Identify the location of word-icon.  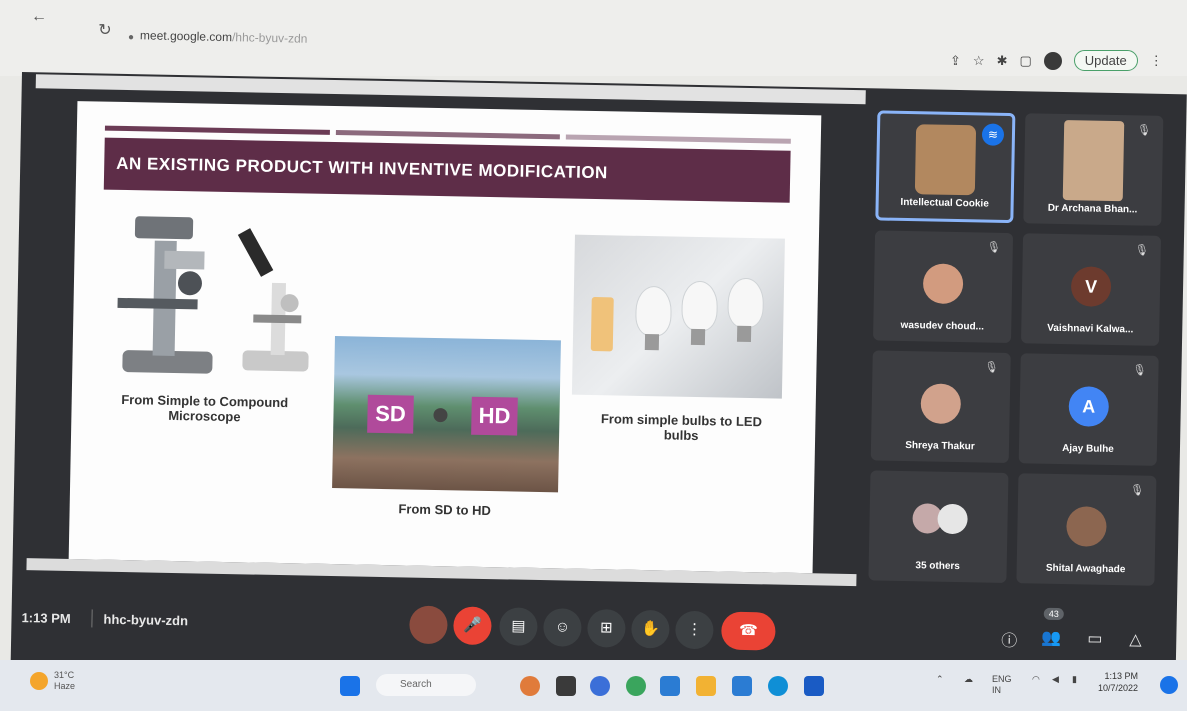
(814, 686).